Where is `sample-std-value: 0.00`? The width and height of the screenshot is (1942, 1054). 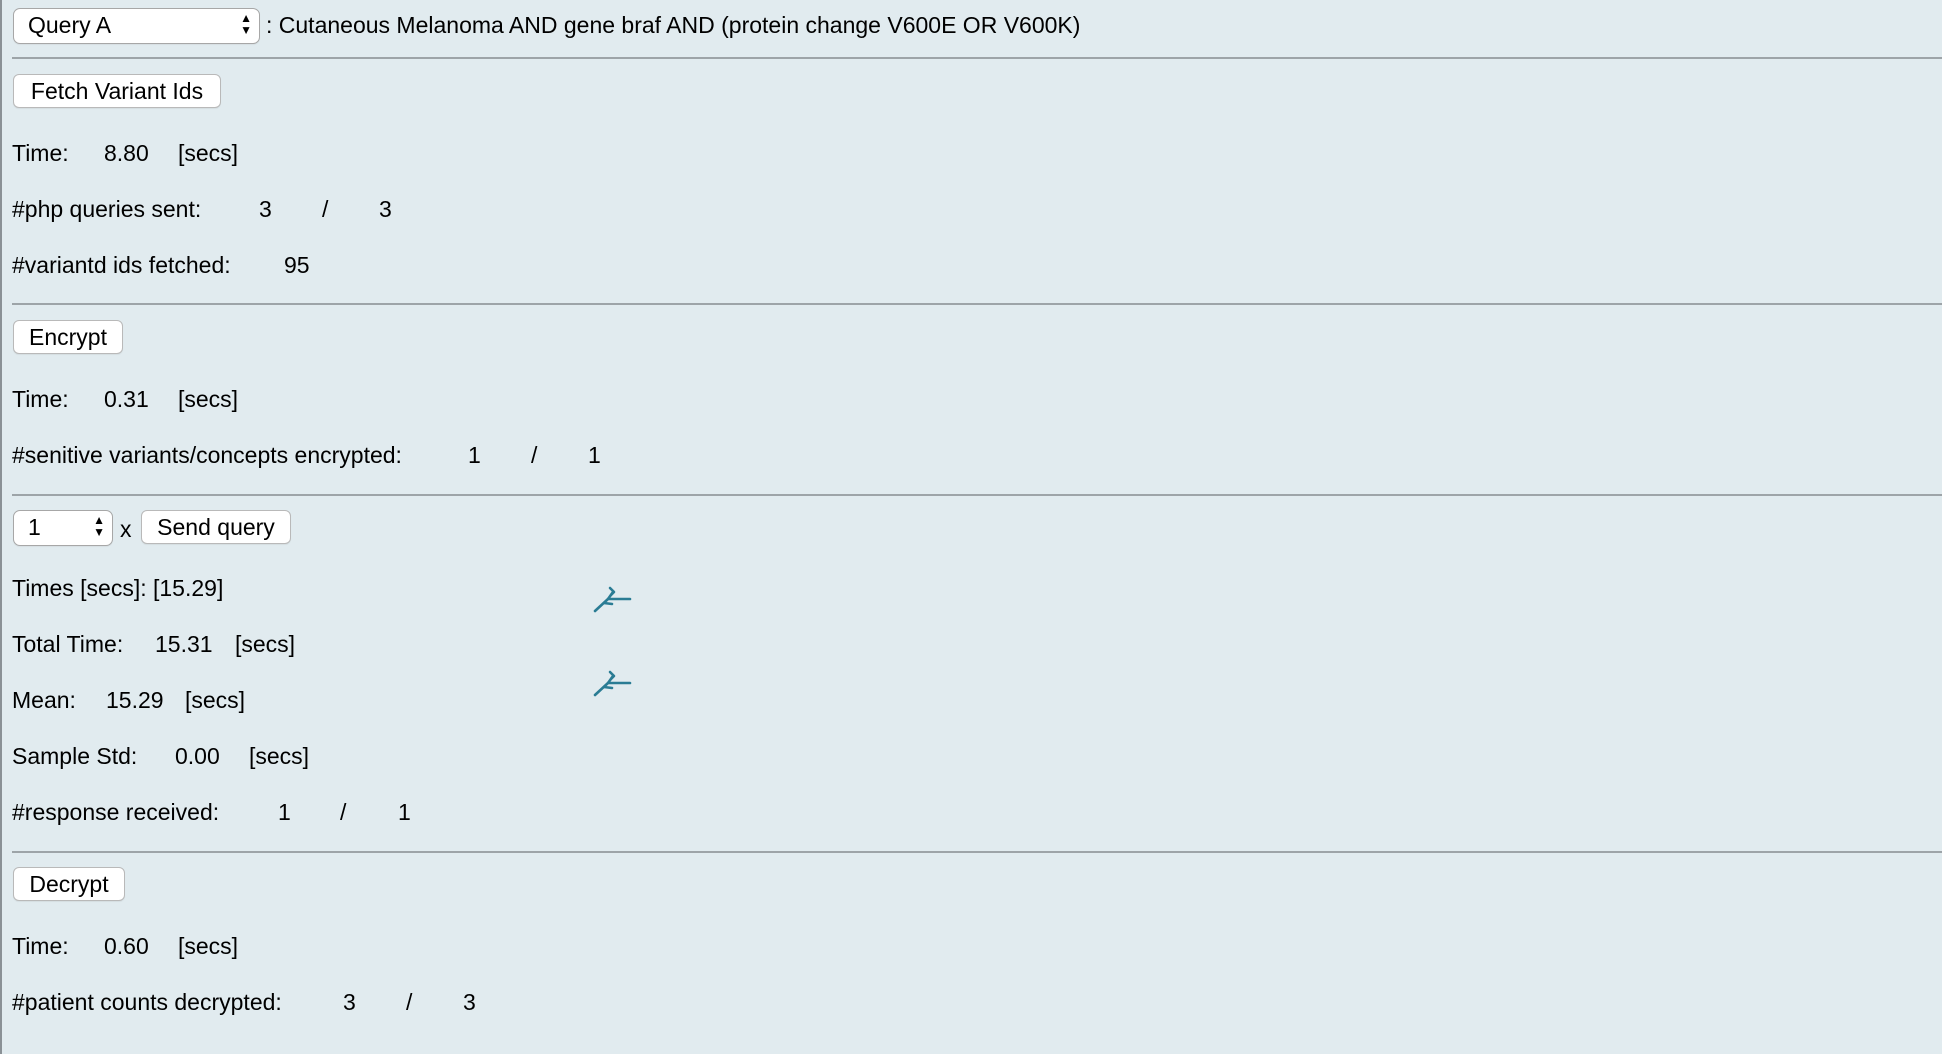 sample-std-value: 0.00 is located at coordinates (197, 756).